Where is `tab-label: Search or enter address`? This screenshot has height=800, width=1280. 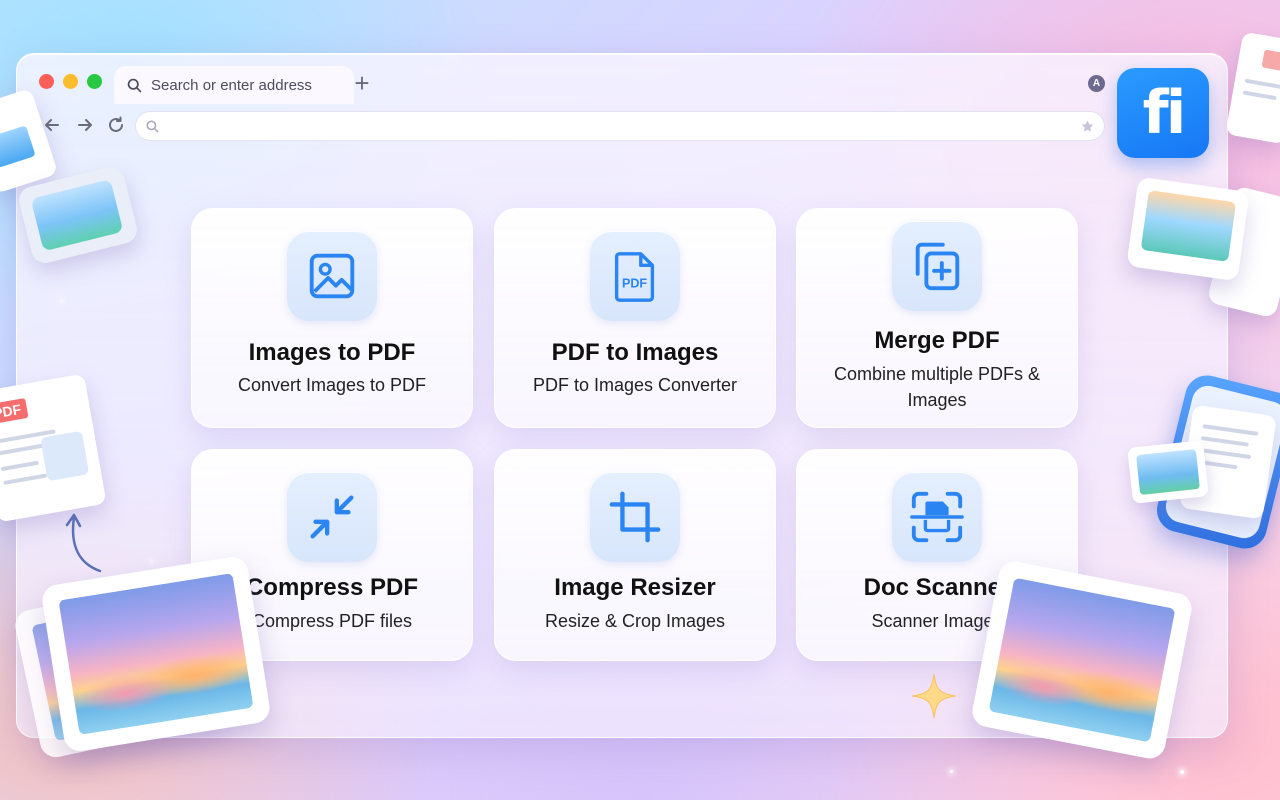
tab-label: Search or enter address is located at coordinates (231, 85).